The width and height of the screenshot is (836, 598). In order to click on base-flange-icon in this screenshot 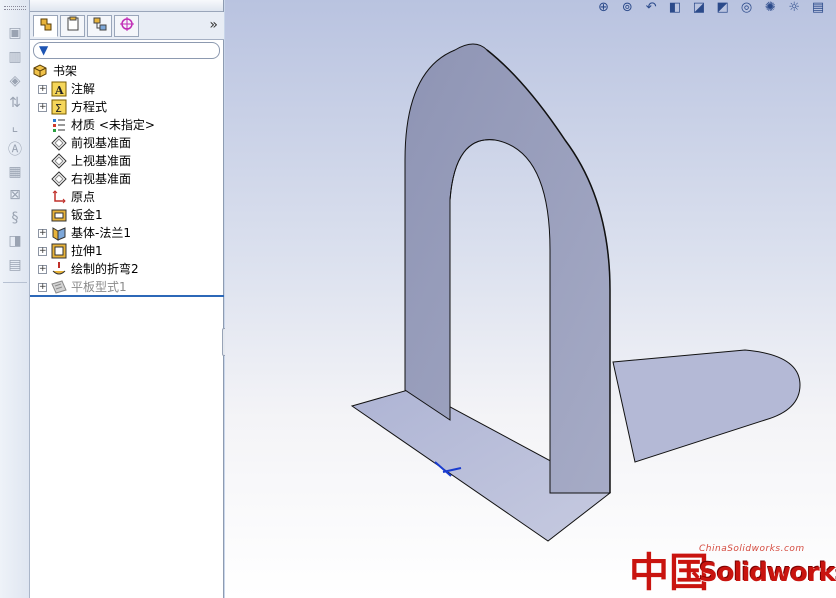, I will do `click(59, 233)`.